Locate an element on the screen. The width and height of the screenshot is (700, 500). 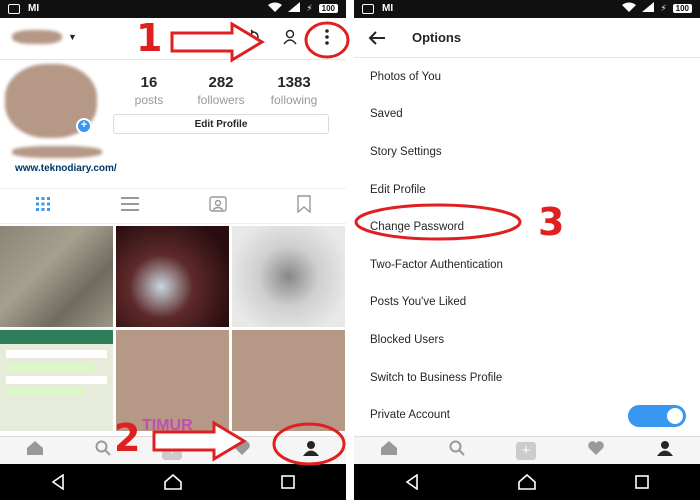
option-switch-business: Switch to Business Profile is located at coordinates (527, 378).